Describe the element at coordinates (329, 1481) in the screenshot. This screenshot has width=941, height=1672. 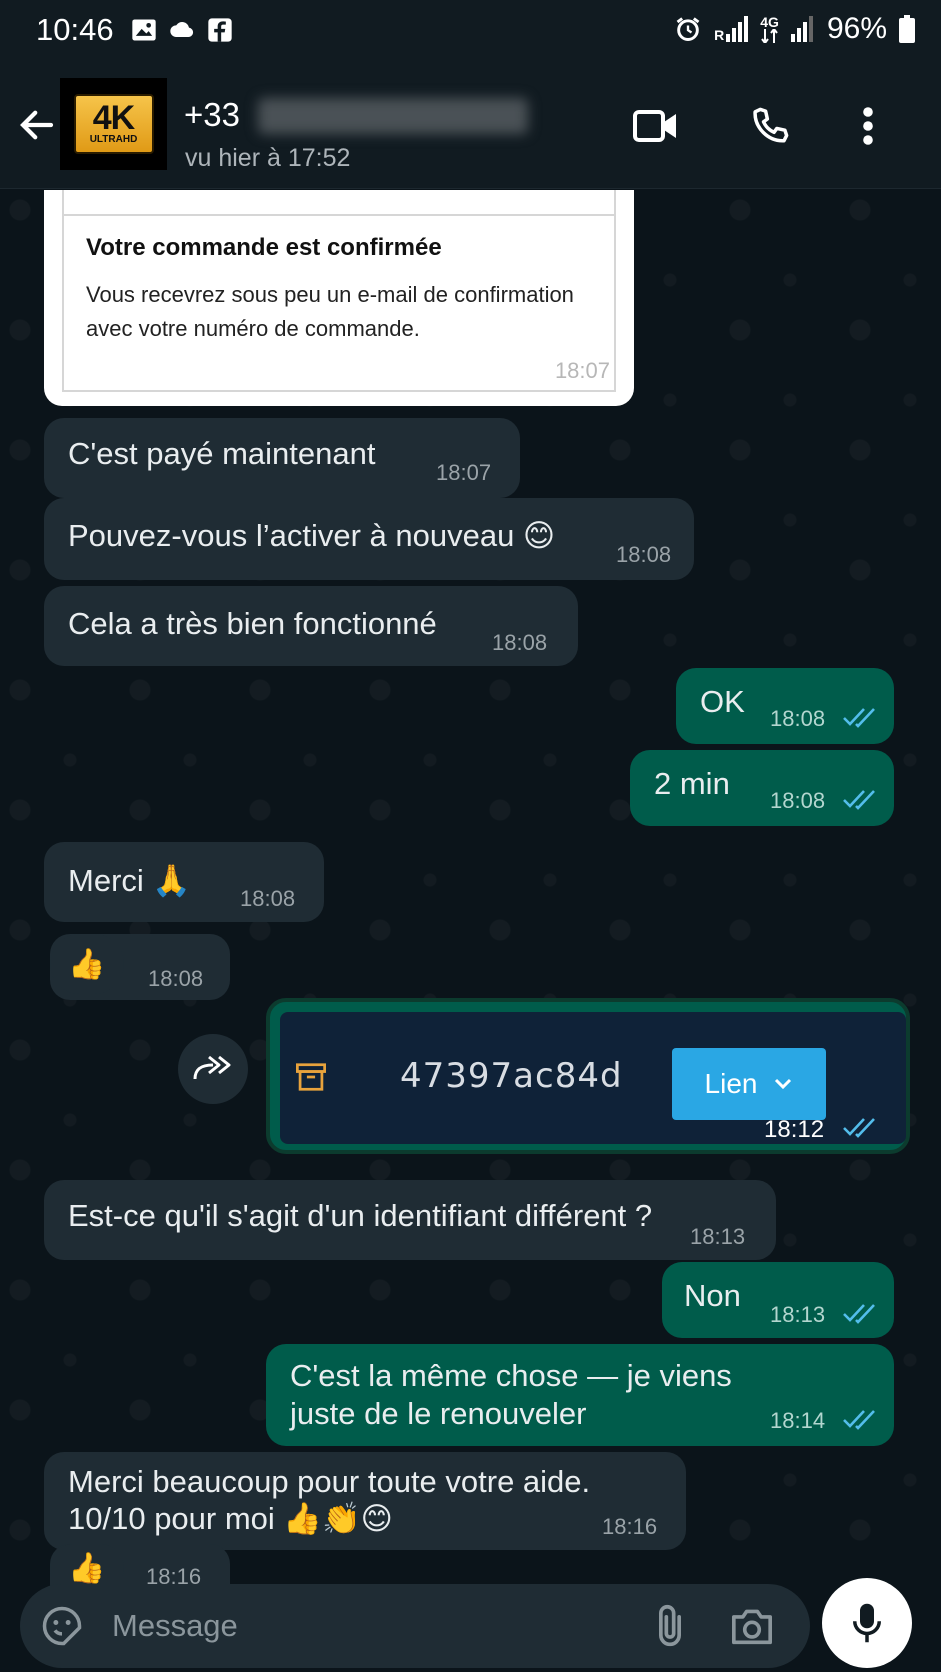
I see `message-text-line-1: Merci beaucoup pour toute votre aide.` at that location.